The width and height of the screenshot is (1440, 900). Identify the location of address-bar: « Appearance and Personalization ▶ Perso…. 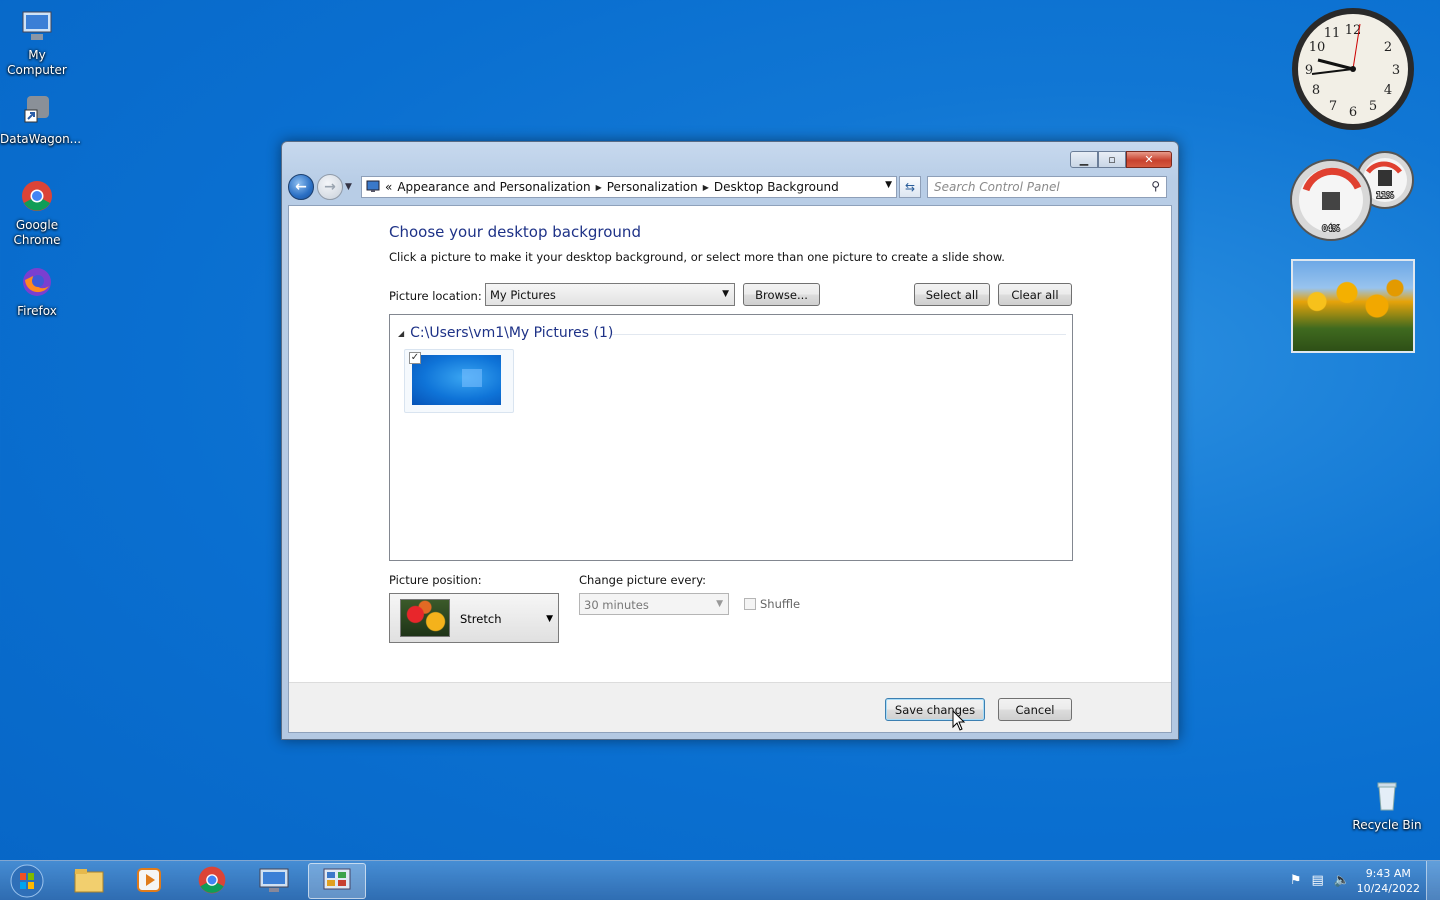
(629, 187).